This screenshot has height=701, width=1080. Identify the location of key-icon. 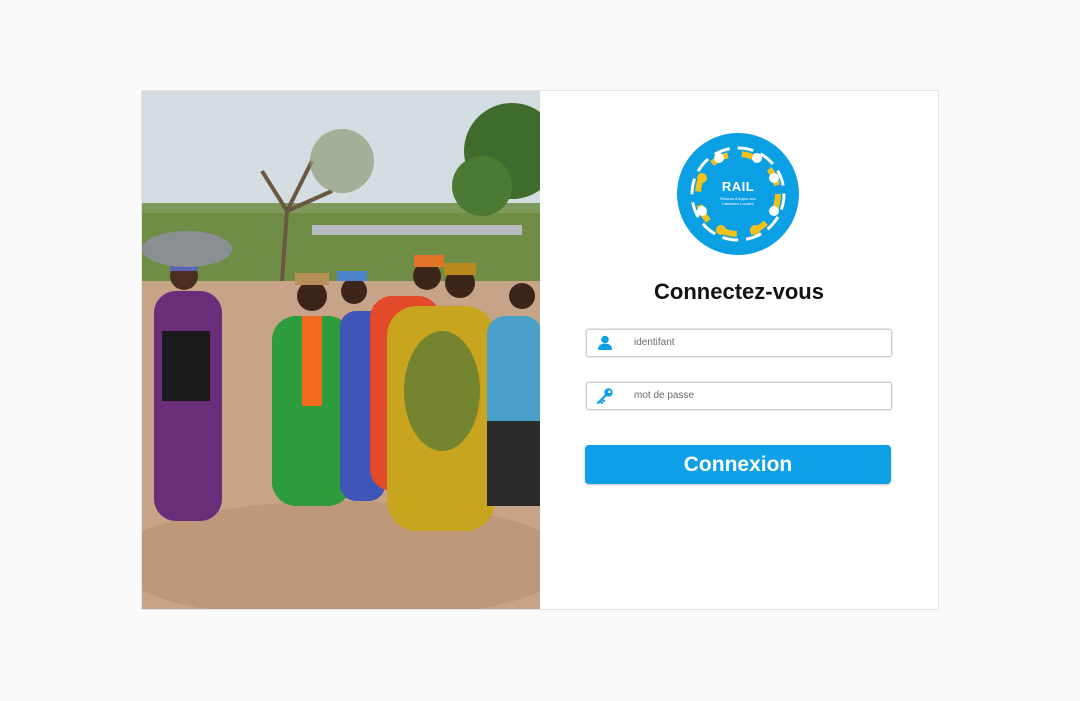
(604, 396).